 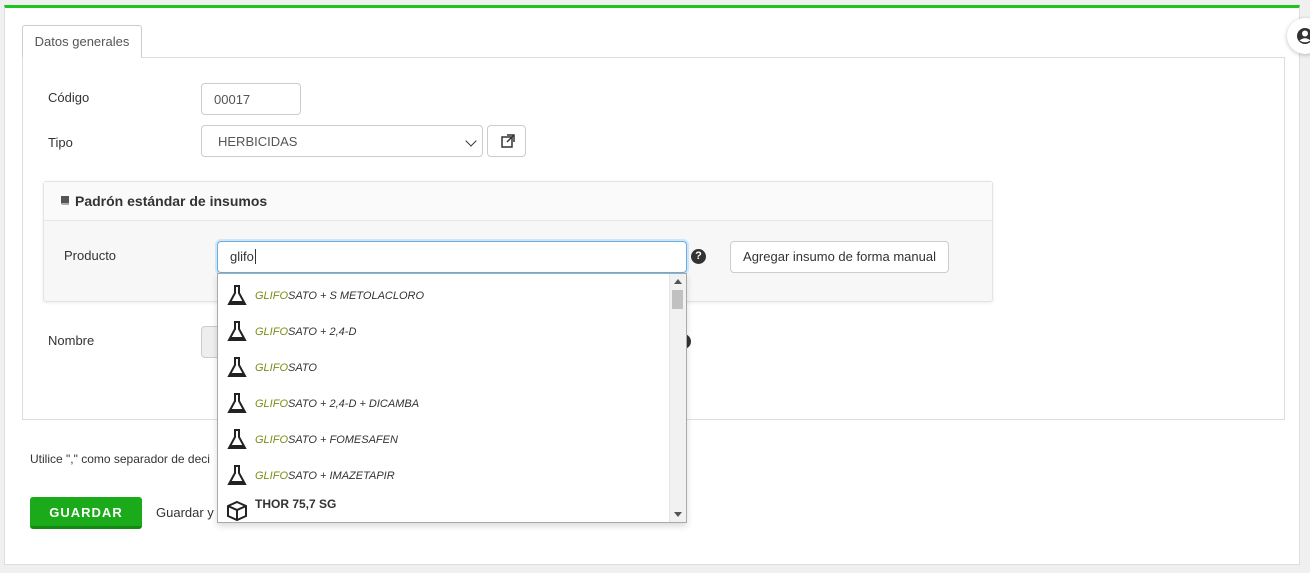 I want to click on item-rest: SATO + 2,4-D, so click(x=322, y=332).